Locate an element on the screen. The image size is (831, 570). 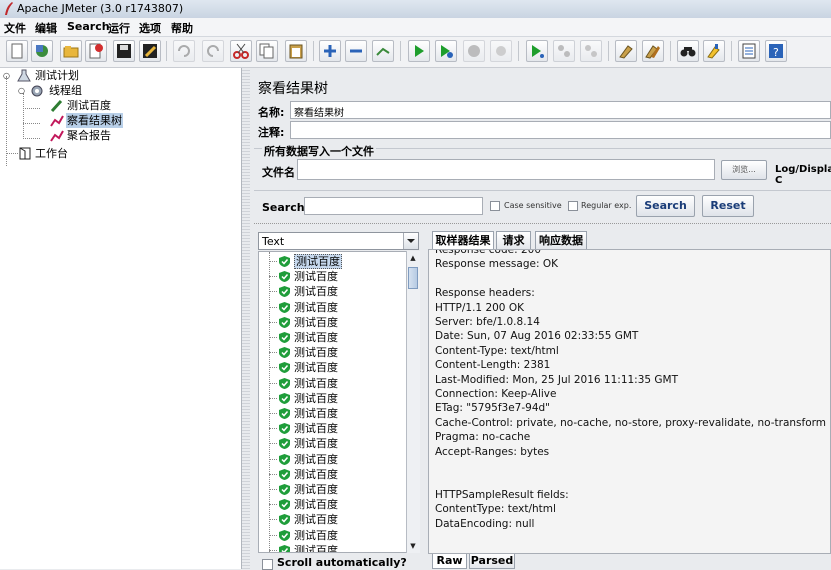
tree-label-view-results-tree: 察看结果树 is located at coordinates (94, 120).